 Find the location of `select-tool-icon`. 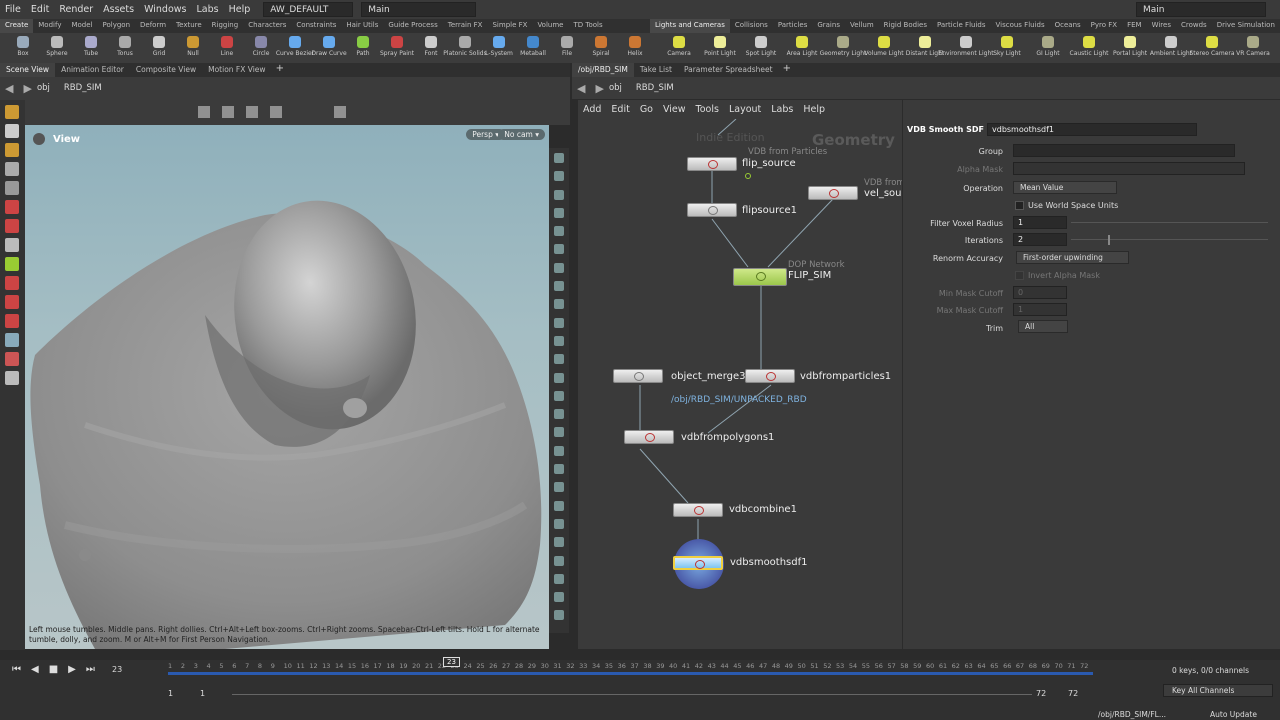

select-tool-icon is located at coordinates (204, 112).